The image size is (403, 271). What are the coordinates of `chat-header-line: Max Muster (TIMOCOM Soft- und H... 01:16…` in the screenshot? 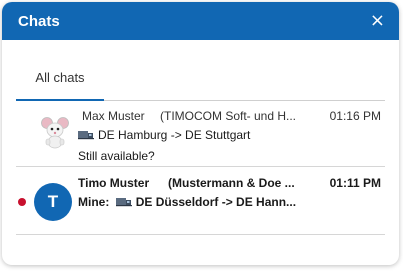 It's located at (233, 116).